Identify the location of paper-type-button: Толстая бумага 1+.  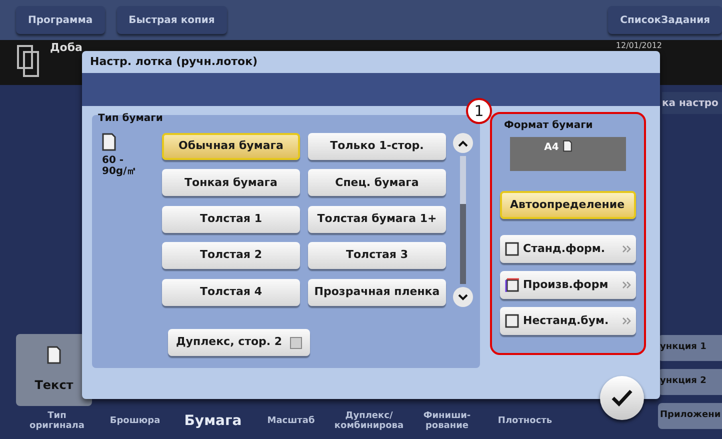
(377, 219).